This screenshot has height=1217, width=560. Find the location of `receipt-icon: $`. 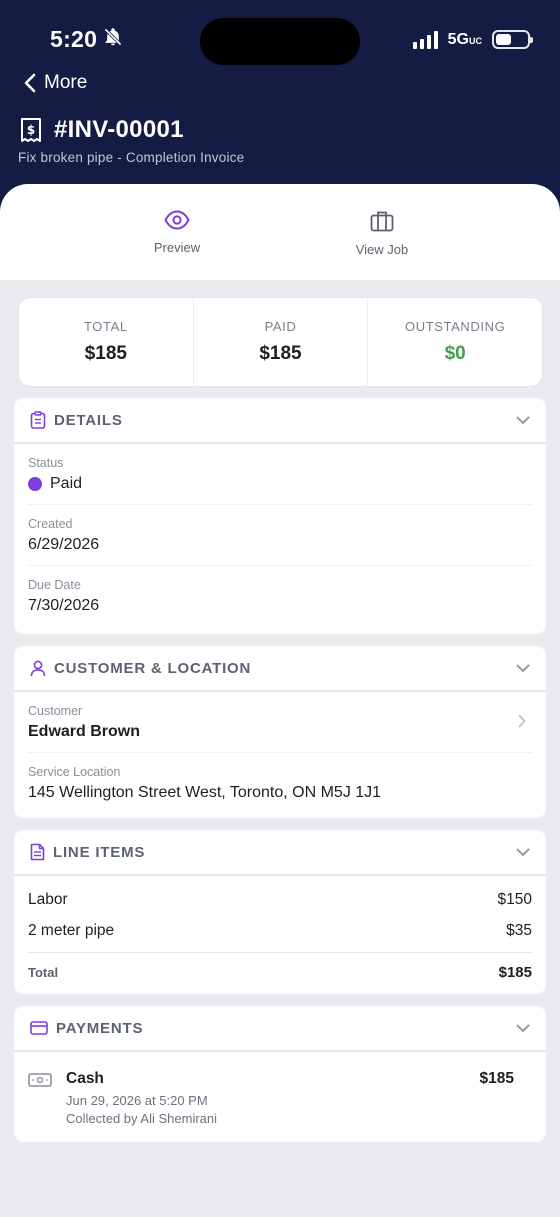

receipt-icon: $ is located at coordinates (31, 130).